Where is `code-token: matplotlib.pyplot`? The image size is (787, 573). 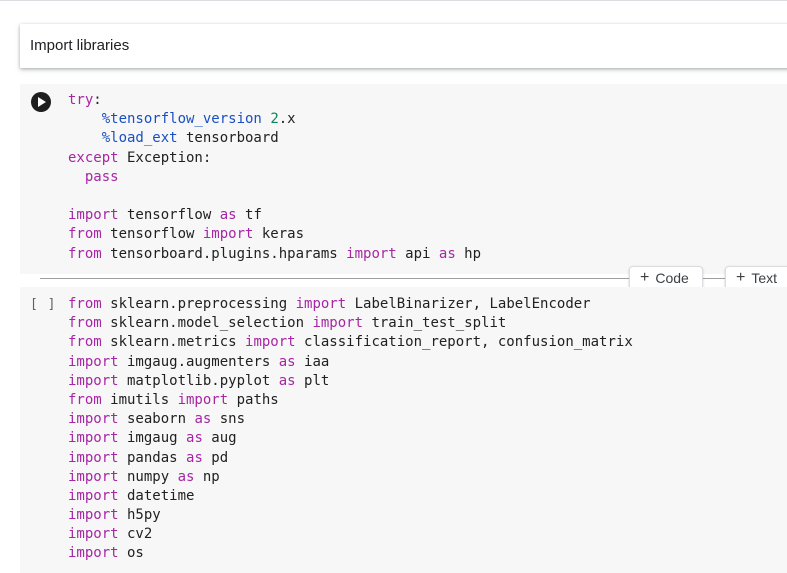
code-token: matplotlib.pyplot is located at coordinates (198, 380).